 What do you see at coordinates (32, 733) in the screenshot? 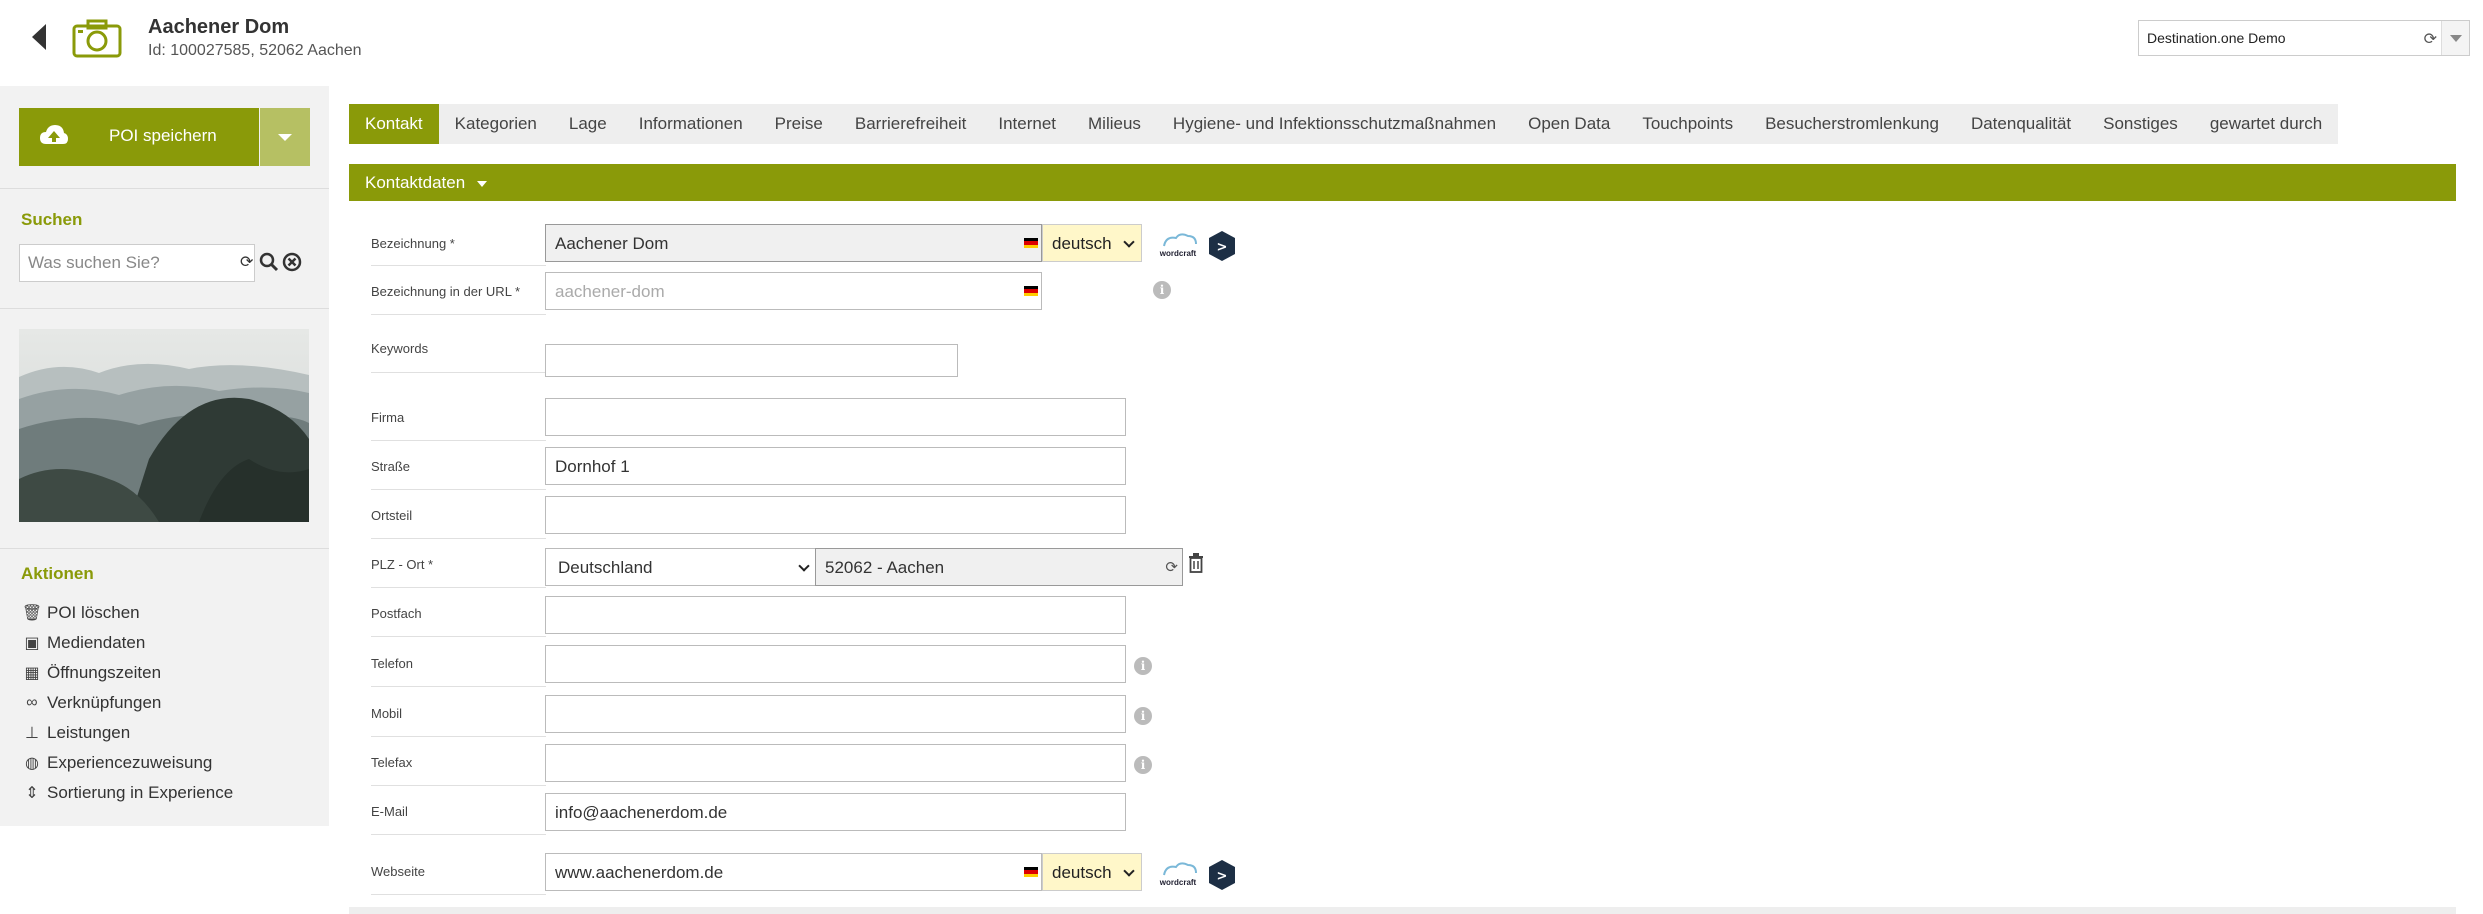
I see `sitemap-icon: ⊥` at bounding box center [32, 733].